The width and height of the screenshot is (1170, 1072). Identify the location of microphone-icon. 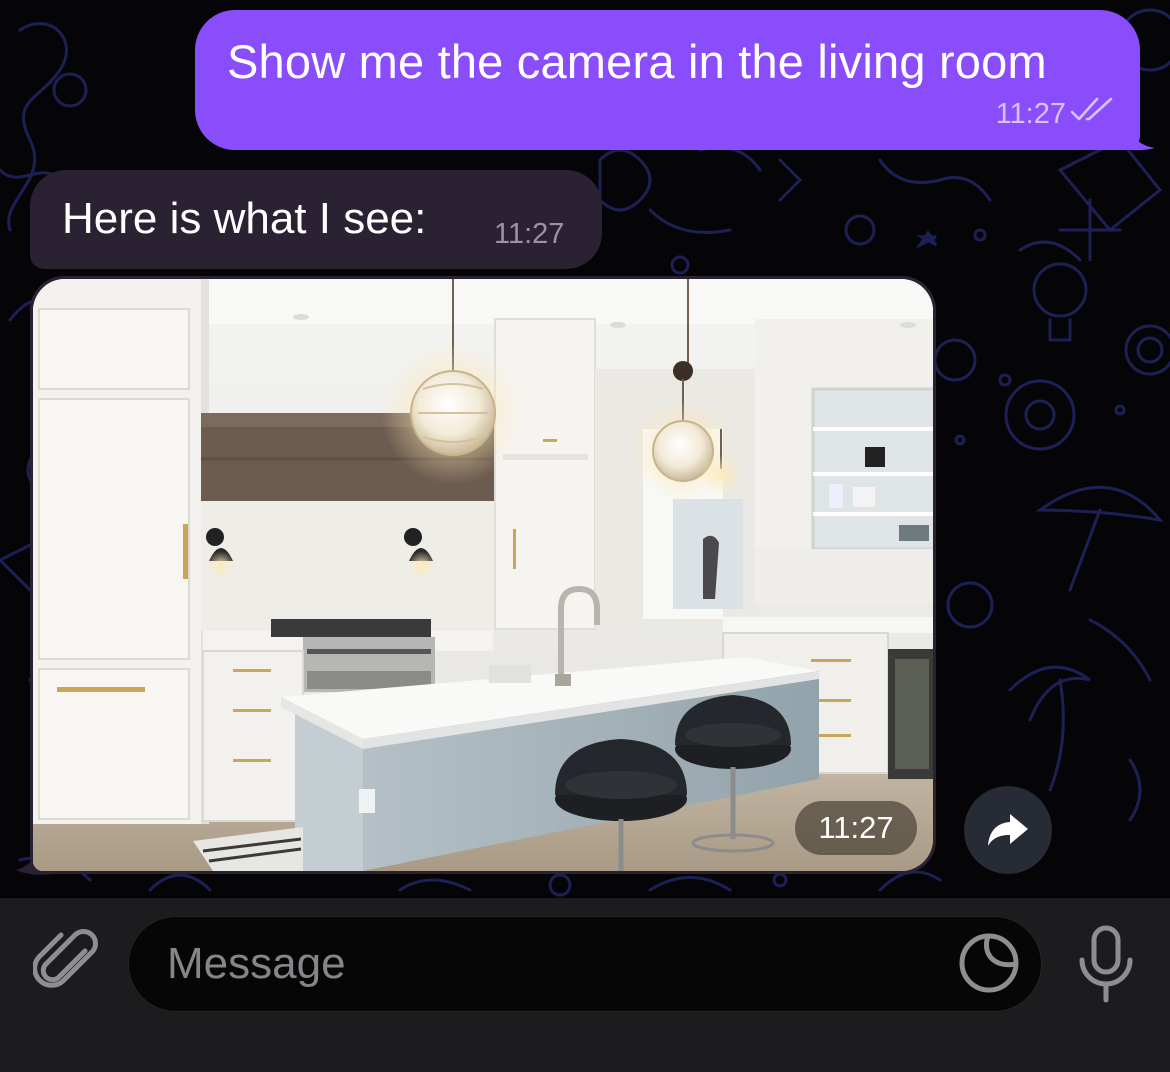
(1106, 964).